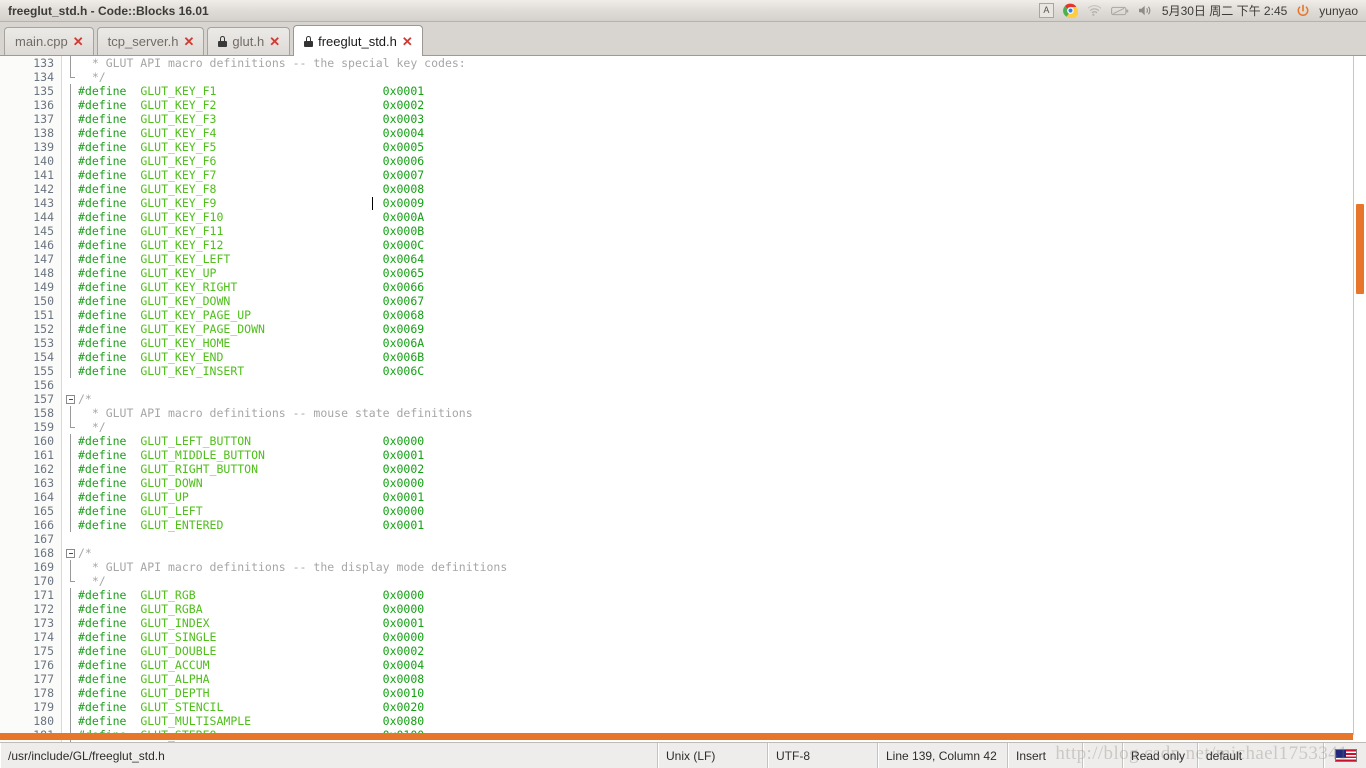 The width and height of the screenshot is (1366, 768). I want to click on code-line: 167, so click(683, 539).